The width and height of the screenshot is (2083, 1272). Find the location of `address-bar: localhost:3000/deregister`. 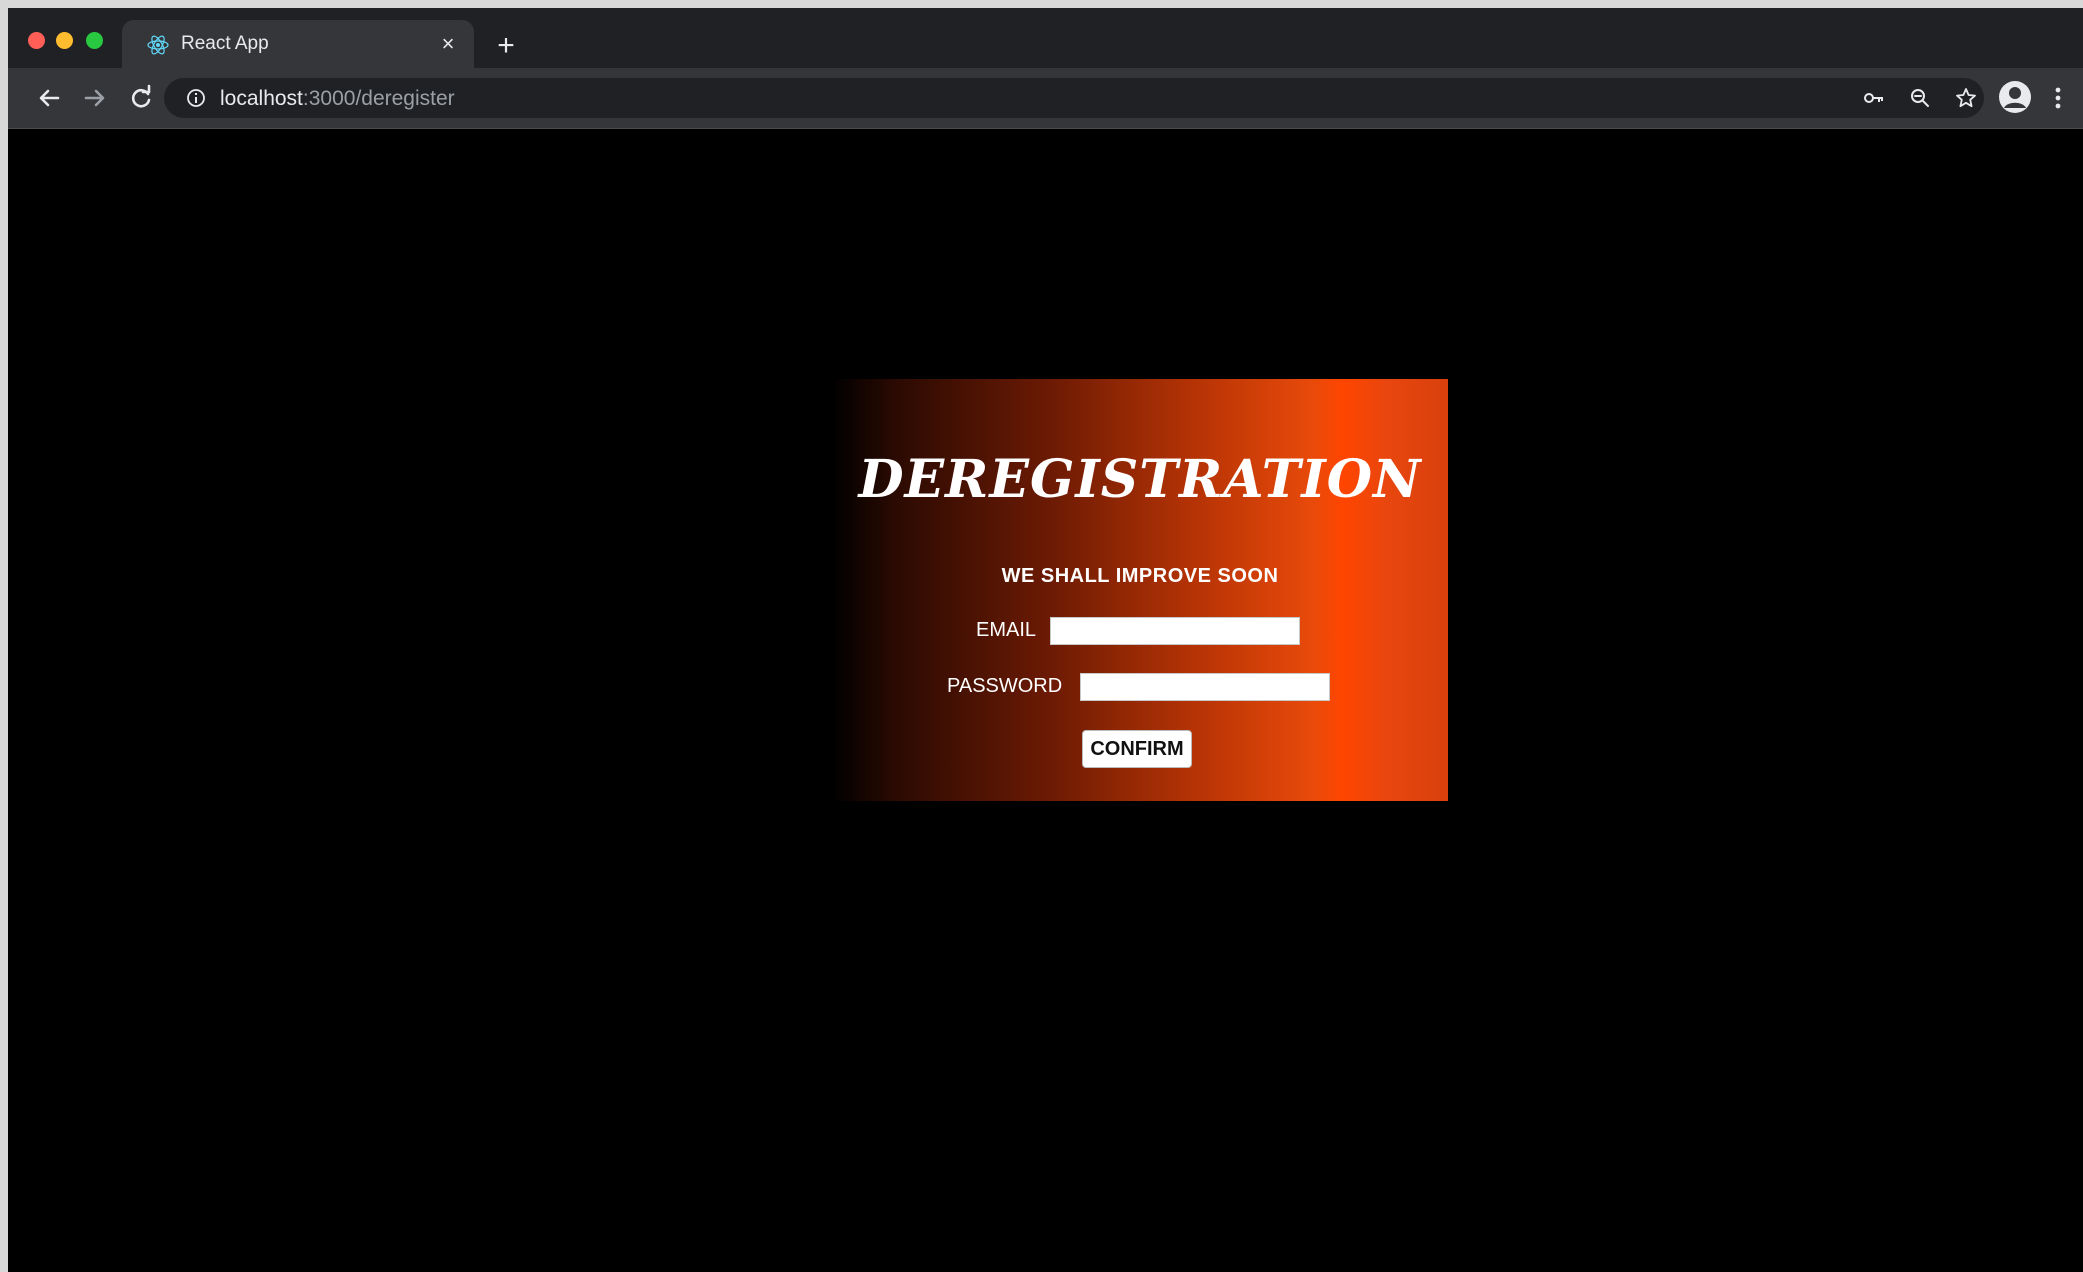

address-bar: localhost:3000/deregister is located at coordinates (1074, 98).